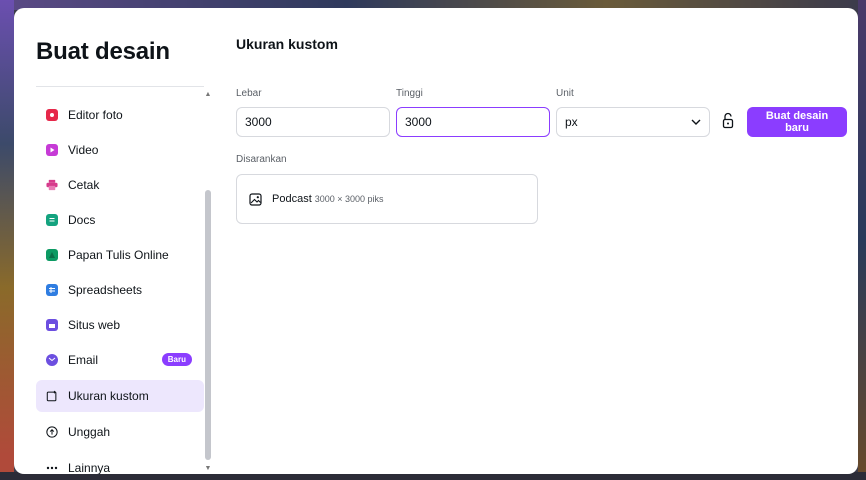 The image size is (866, 480). I want to click on unit-select: px, so click(633, 122).